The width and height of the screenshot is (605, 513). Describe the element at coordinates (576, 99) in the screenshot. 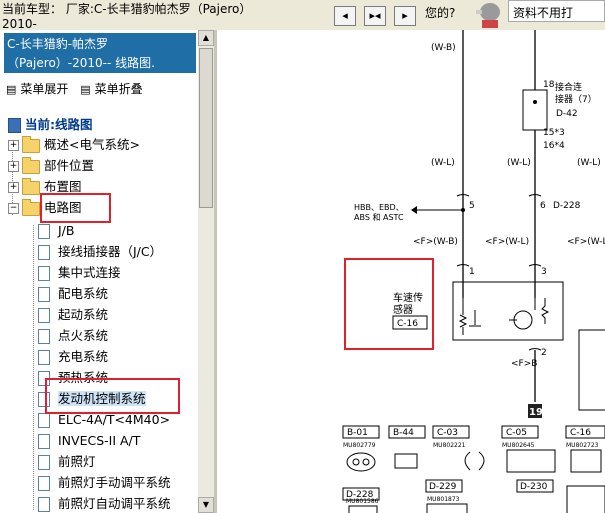

I see `junction-name: 接器（7）` at that location.